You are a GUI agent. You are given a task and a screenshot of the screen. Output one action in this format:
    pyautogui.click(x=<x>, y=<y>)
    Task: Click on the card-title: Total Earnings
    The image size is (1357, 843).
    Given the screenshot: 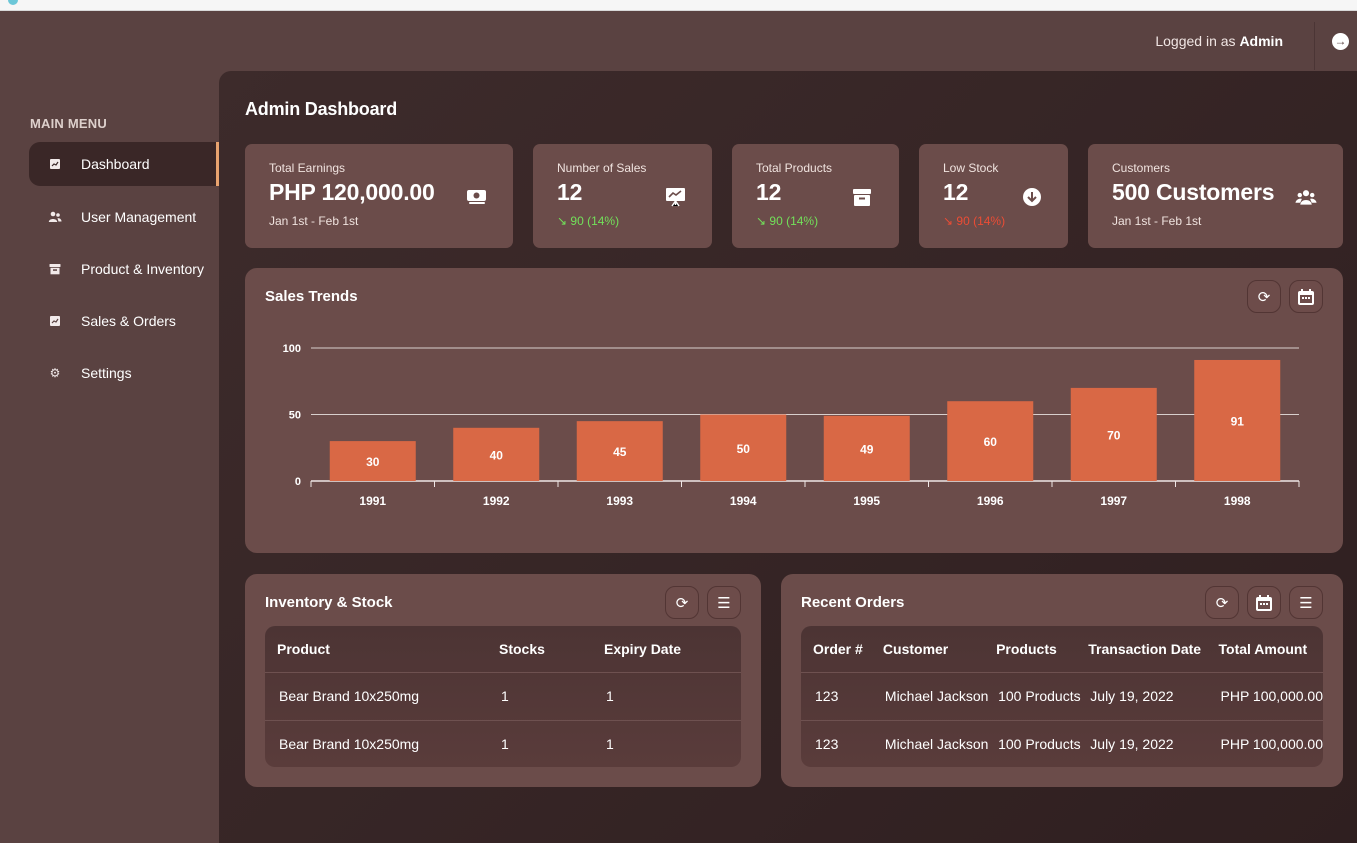 What is the action you would take?
    pyautogui.click(x=307, y=168)
    